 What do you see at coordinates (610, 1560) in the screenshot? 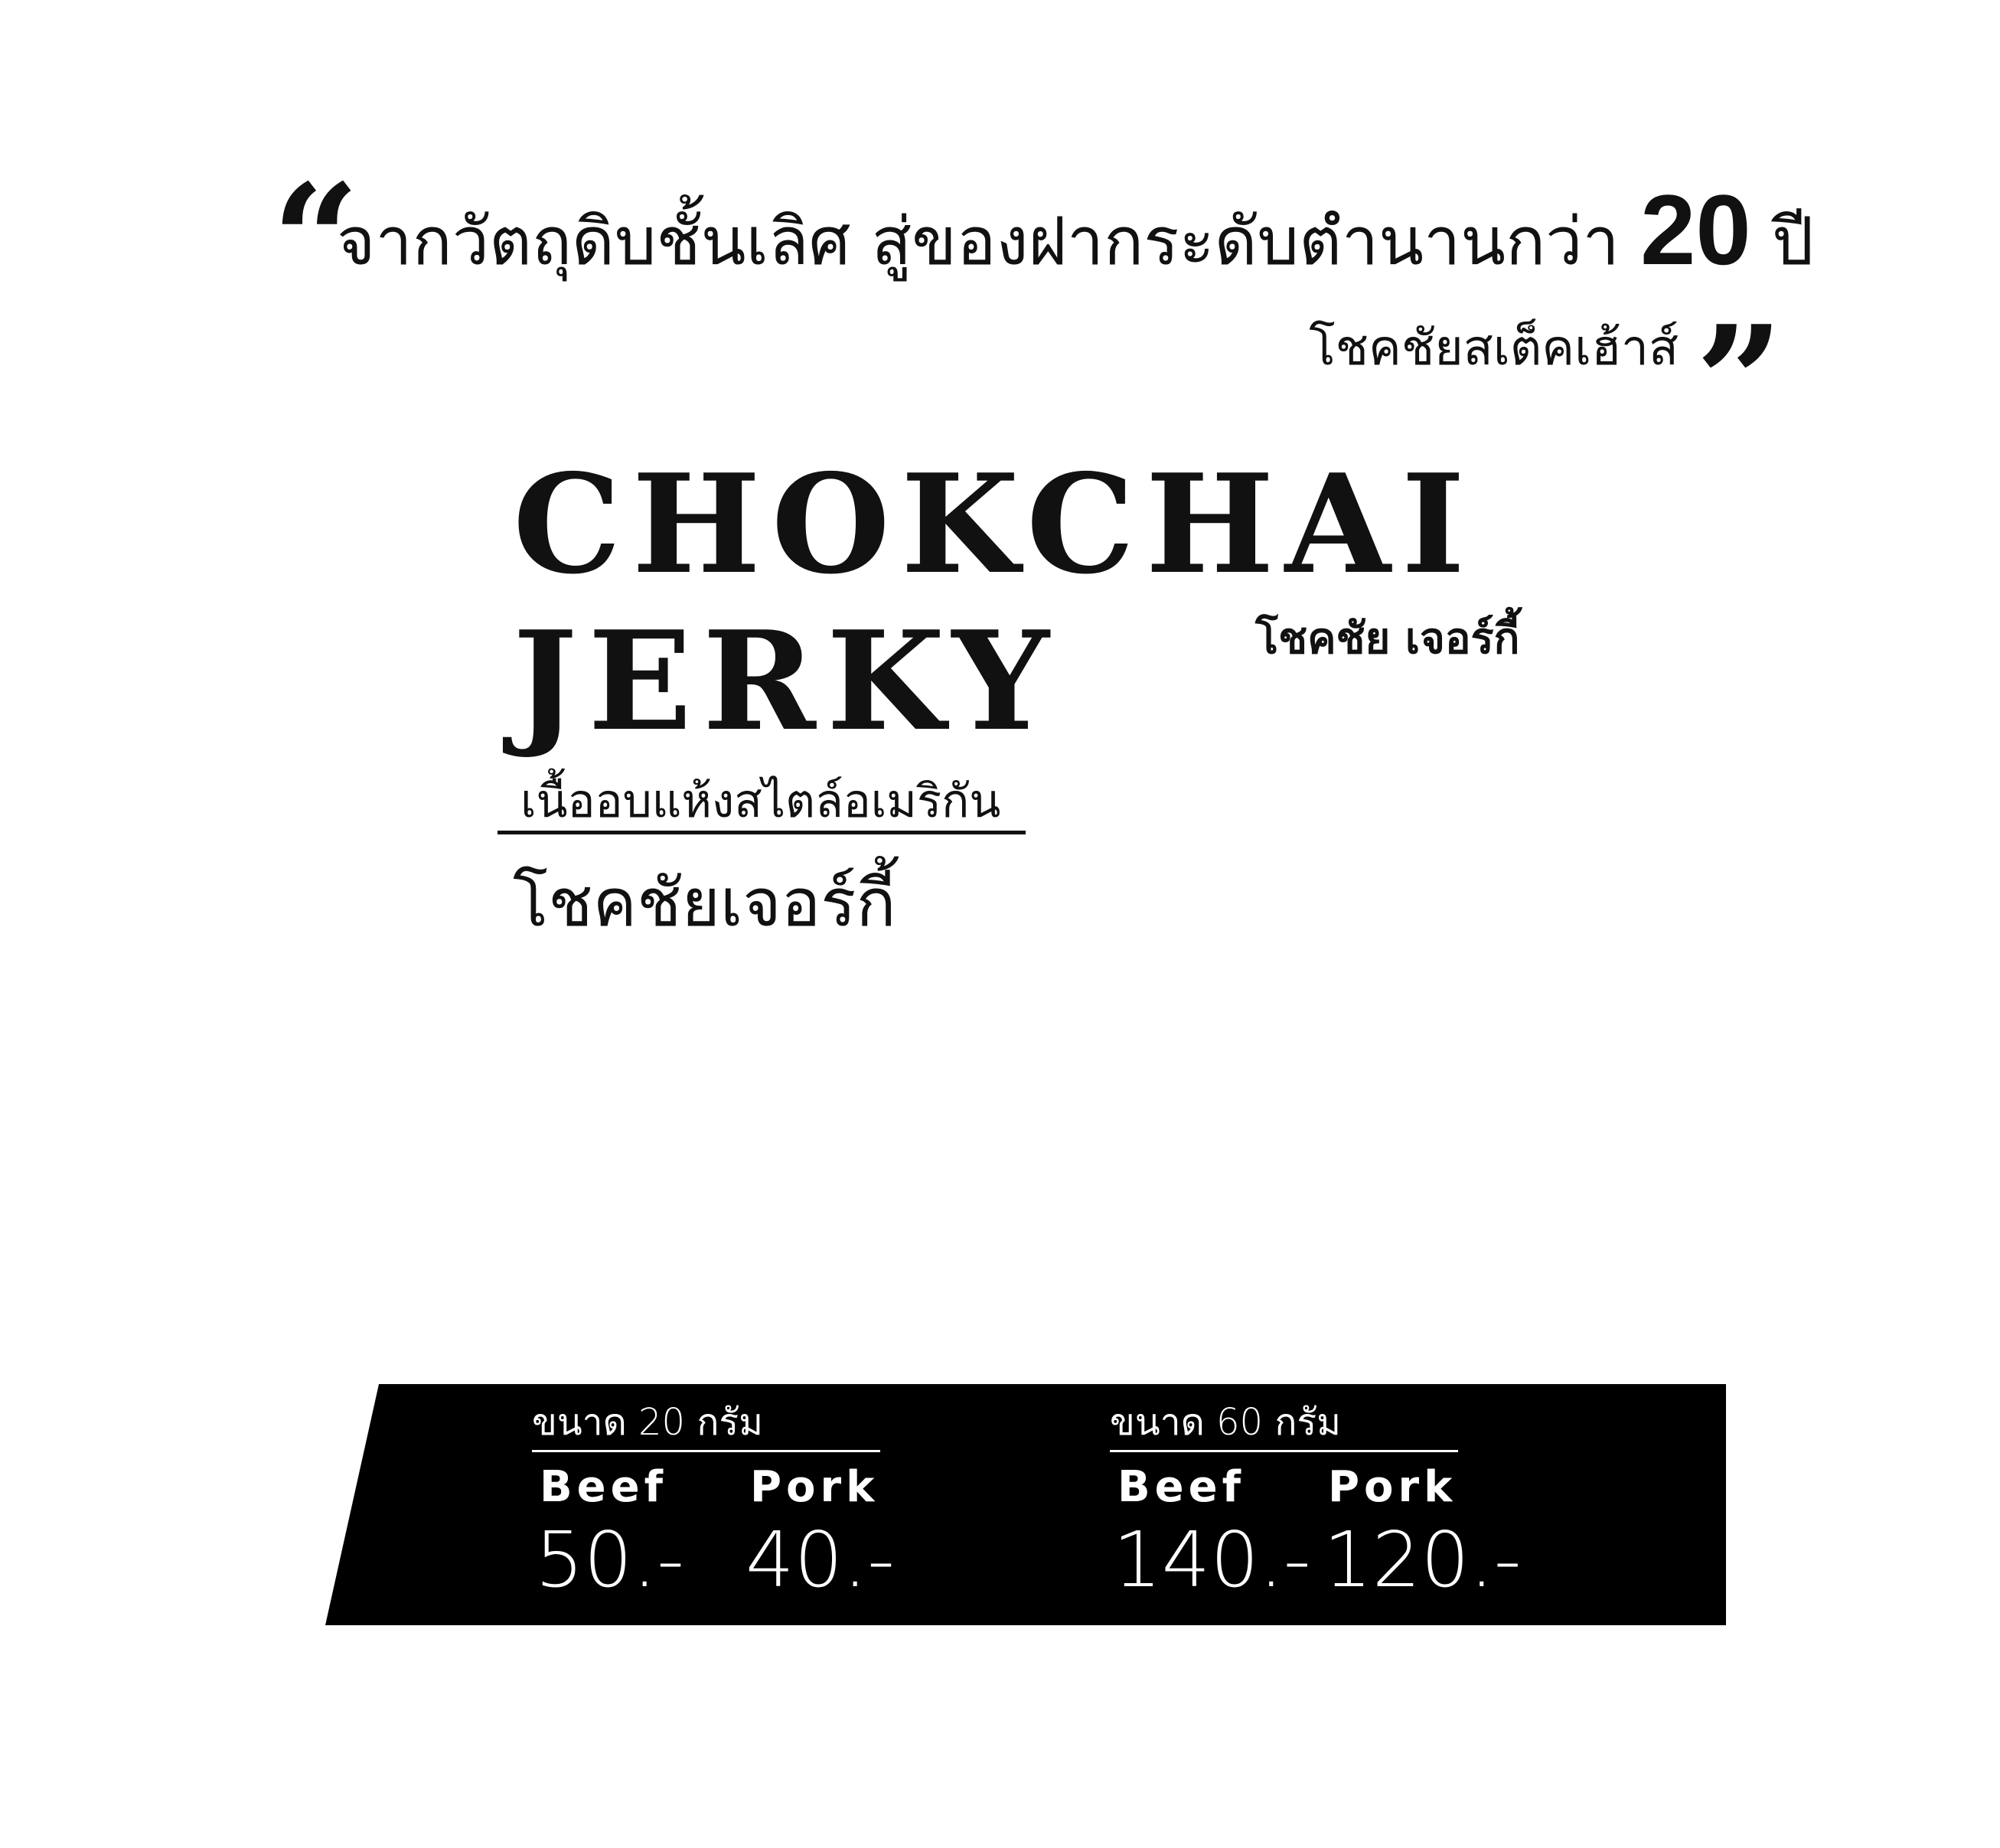
I see `flavor-price: 50.-` at bounding box center [610, 1560].